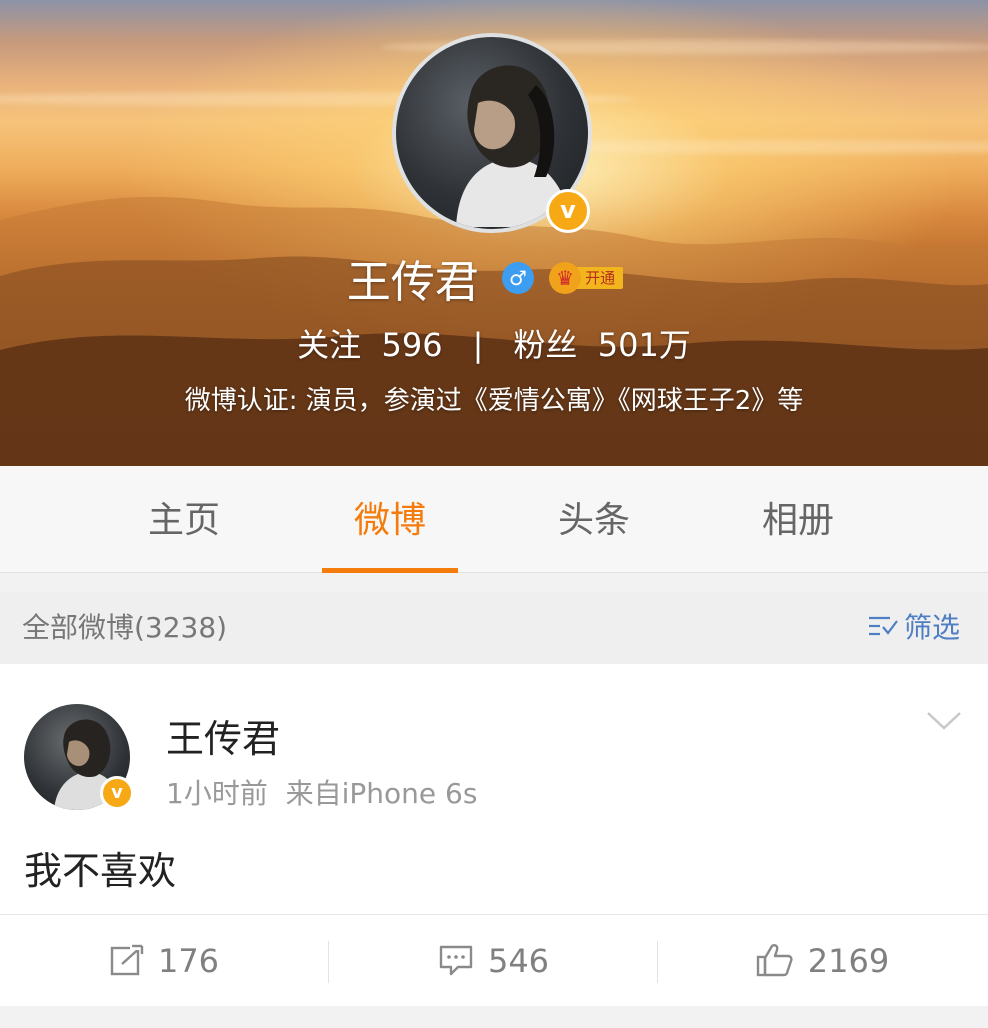 The height and width of the screenshot is (1028, 988). I want to click on repost-button: 176, so click(164, 961).